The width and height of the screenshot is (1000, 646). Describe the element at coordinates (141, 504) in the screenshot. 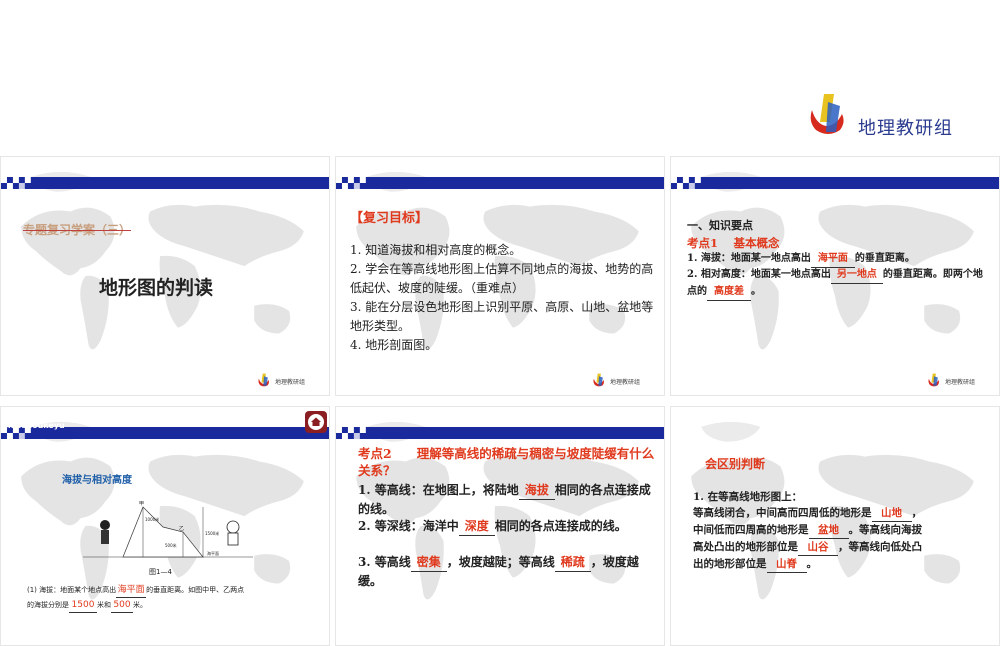

I see `label-jia: 甲` at that location.